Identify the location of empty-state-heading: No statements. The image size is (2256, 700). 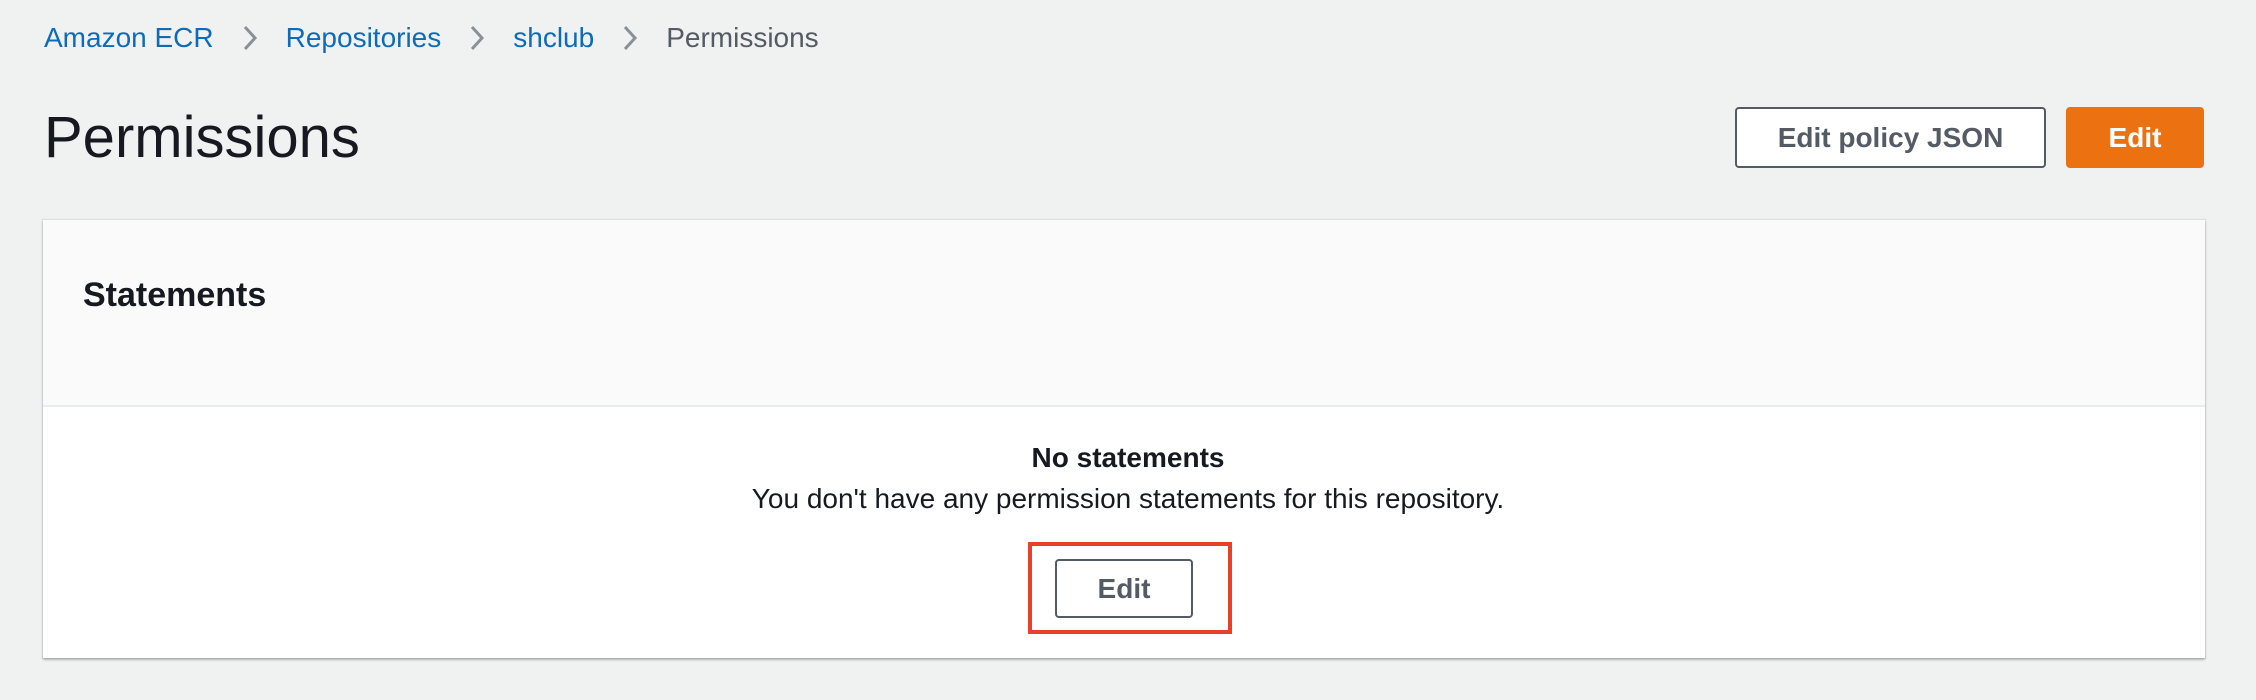
(1128, 457).